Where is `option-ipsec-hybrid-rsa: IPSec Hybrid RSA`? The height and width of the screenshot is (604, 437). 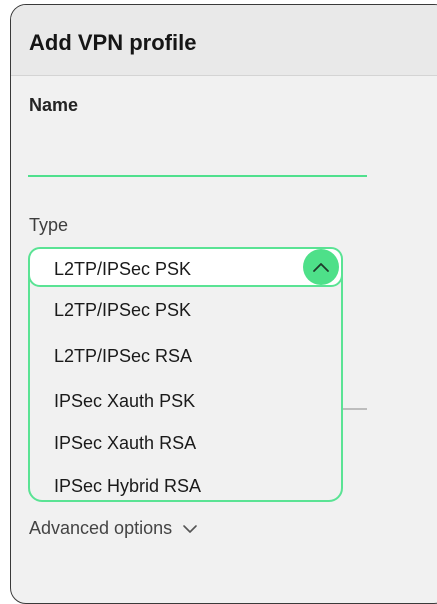
option-ipsec-hybrid-rsa: IPSec Hybrid RSA is located at coordinates (127, 486).